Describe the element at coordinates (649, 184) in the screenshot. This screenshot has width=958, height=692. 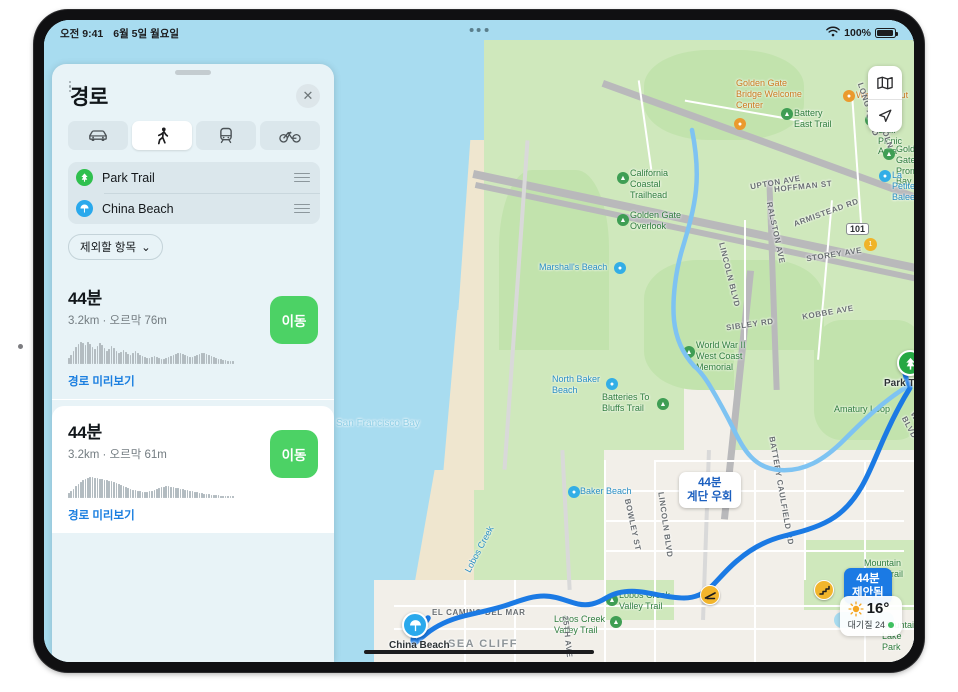
I see `poi-ca-coastal-trailhead: California Coastal Trailhead` at that location.